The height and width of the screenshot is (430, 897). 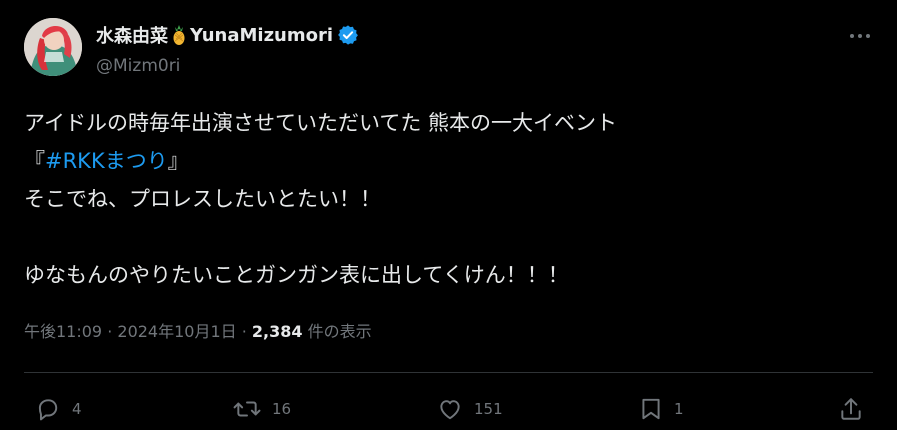 What do you see at coordinates (277, 331) in the screenshot?
I see `views-count: 2,384` at bounding box center [277, 331].